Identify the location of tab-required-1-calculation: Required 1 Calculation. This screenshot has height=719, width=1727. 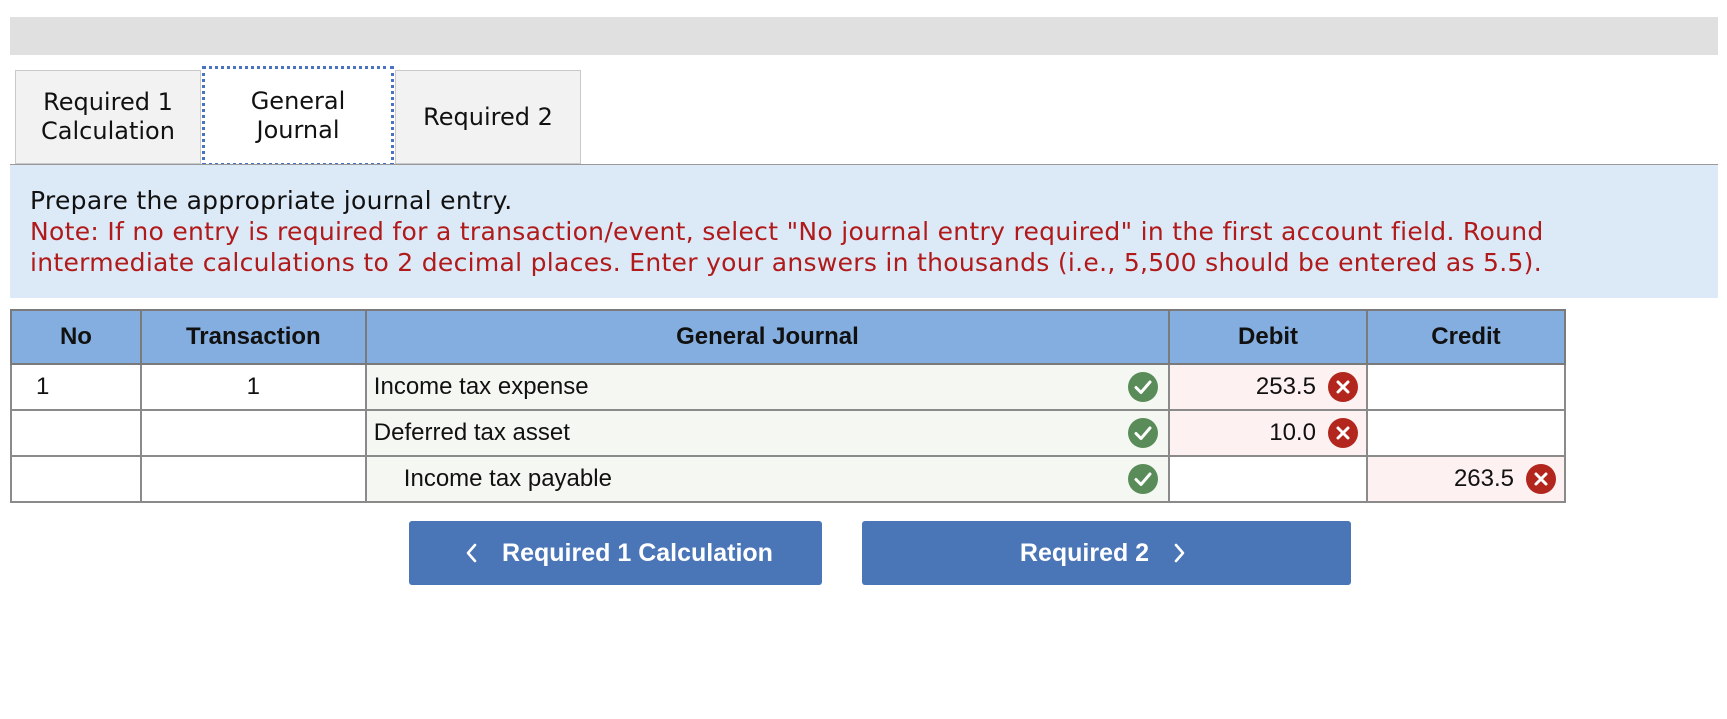
(108, 117).